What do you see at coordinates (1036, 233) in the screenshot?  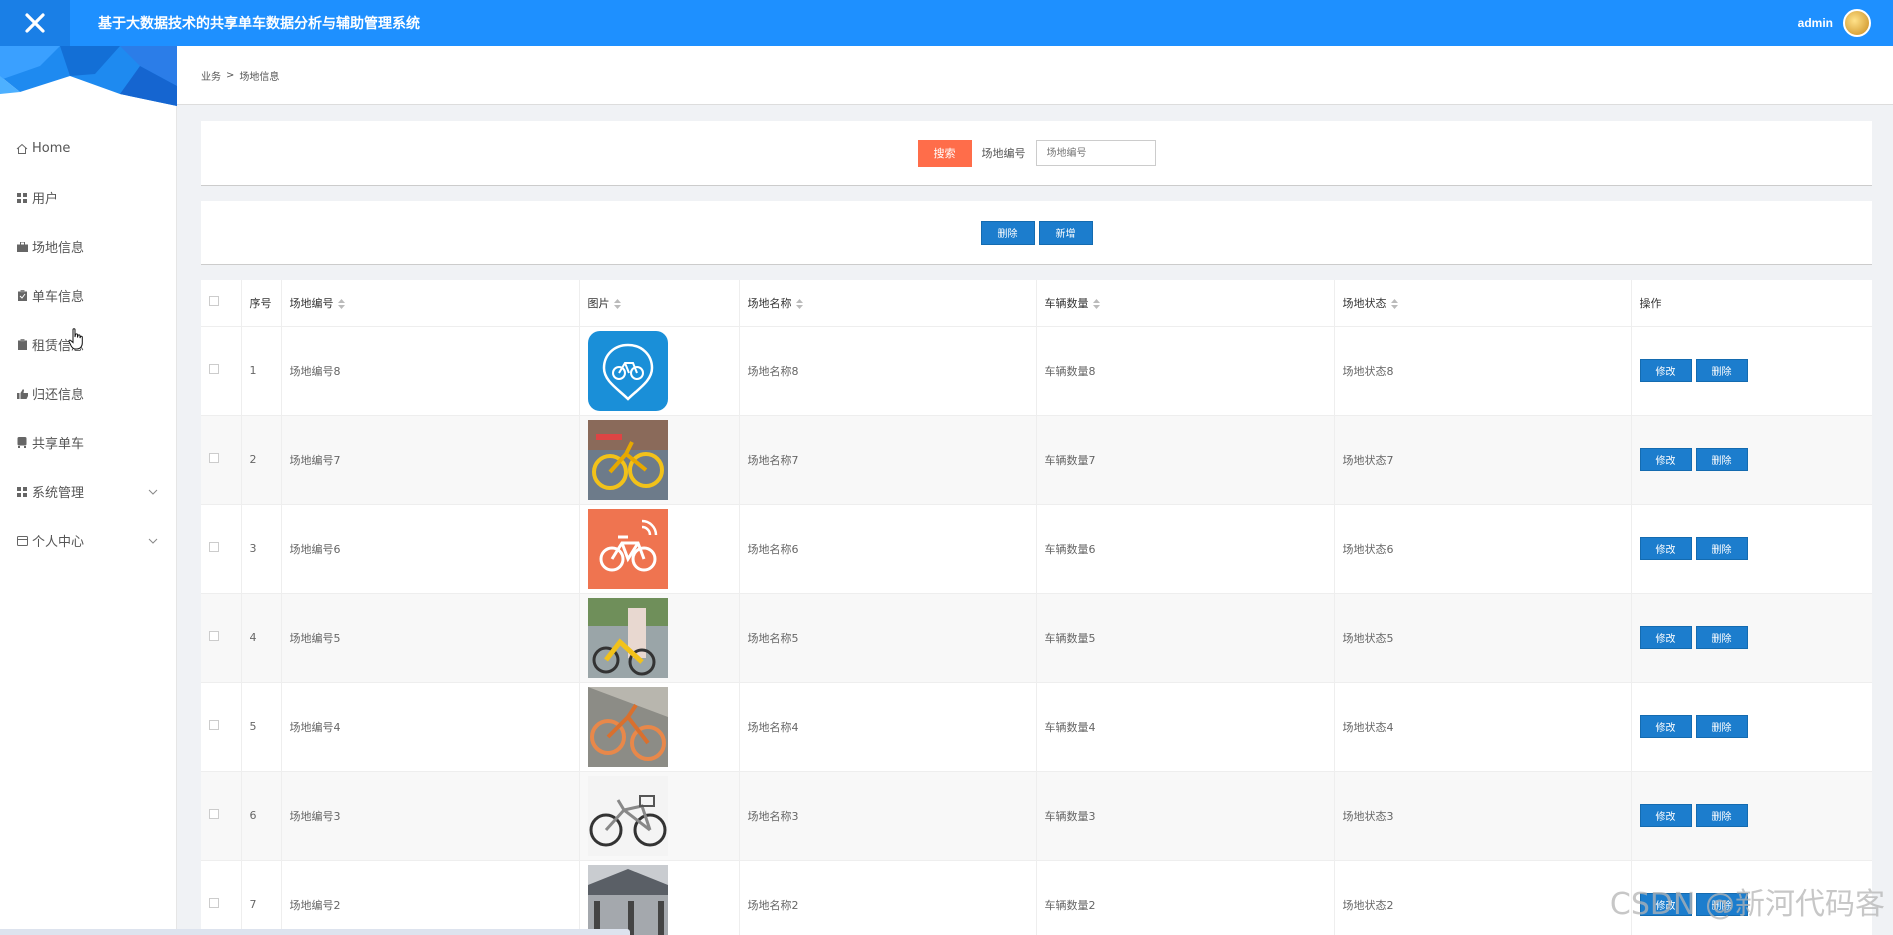 I see `action-panel: 删除 新增` at bounding box center [1036, 233].